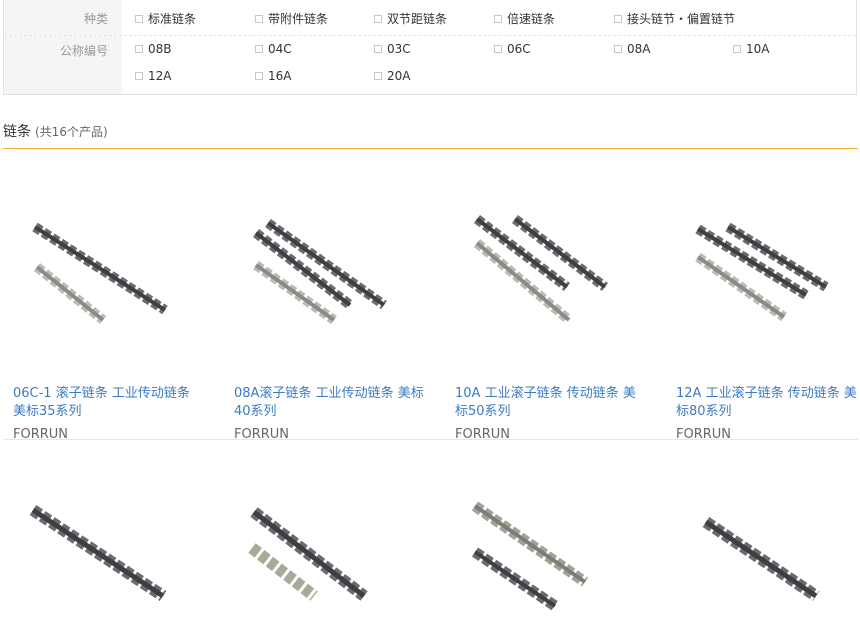  Describe the element at coordinates (71, 132) in the screenshot. I see `product-count: (共16个产品)` at that location.